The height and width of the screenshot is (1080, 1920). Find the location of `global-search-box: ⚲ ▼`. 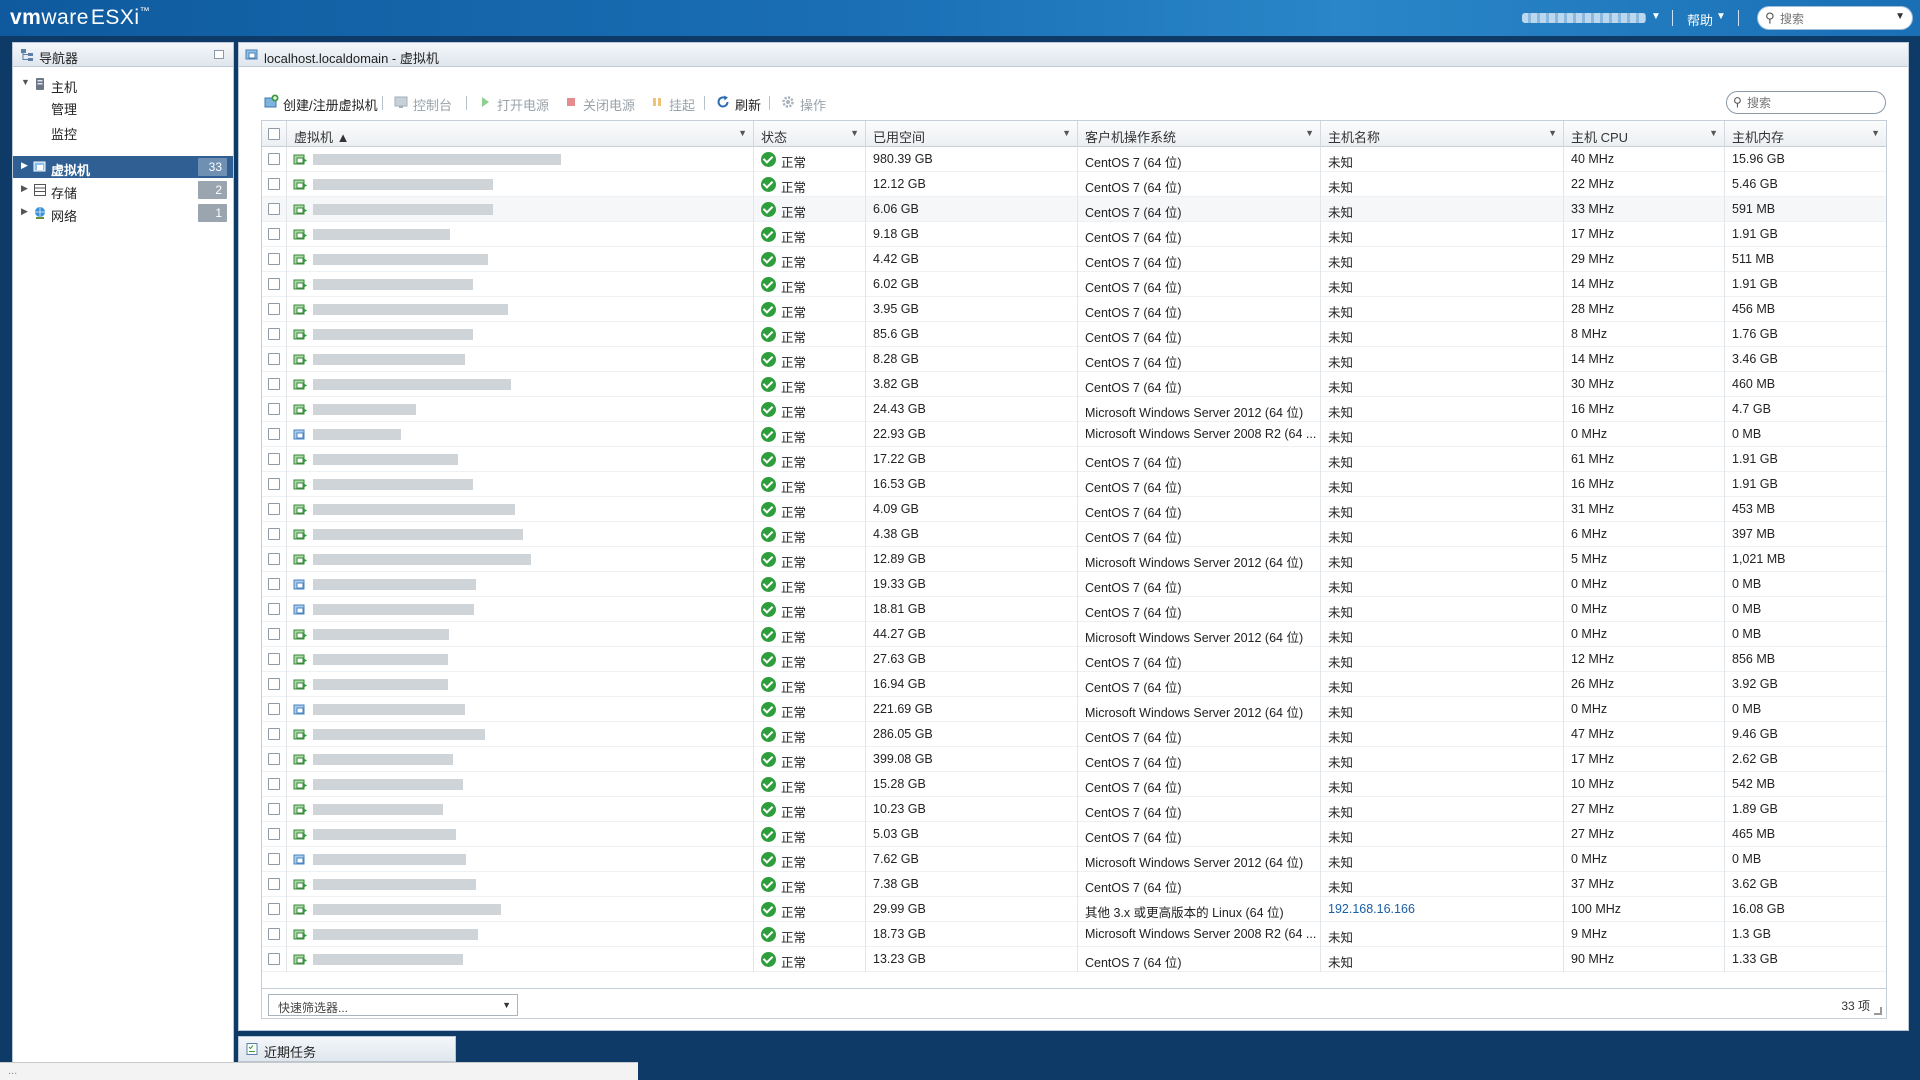

global-search-box: ⚲ ▼ is located at coordinates (1835, 18).